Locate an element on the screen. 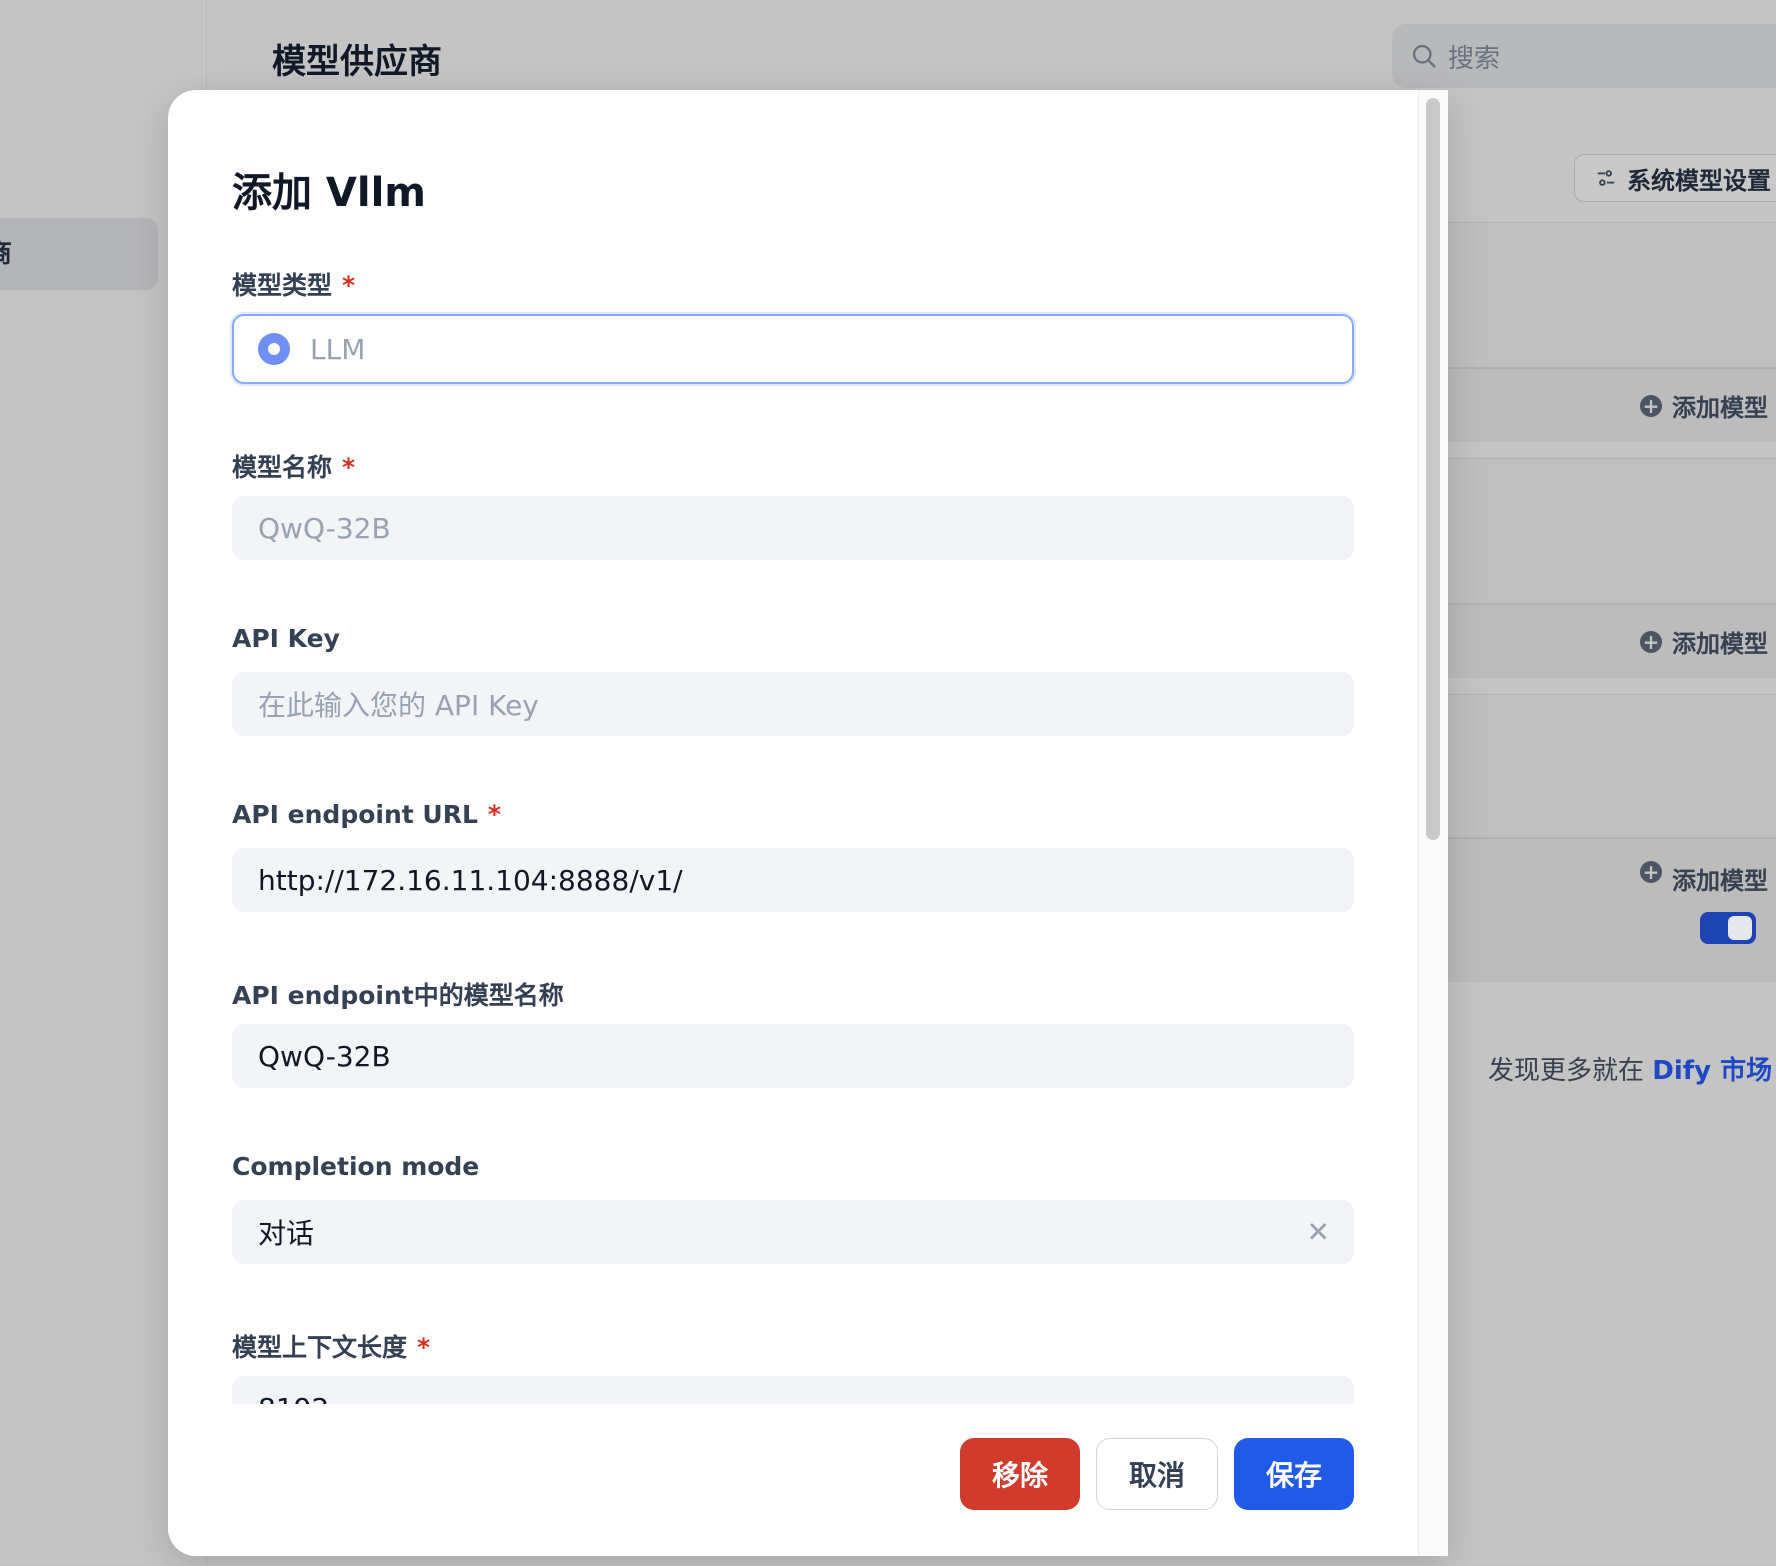  endpoint-model-name-label-text: API endpoint中的模型名称 is located at coordinates (398, 995).